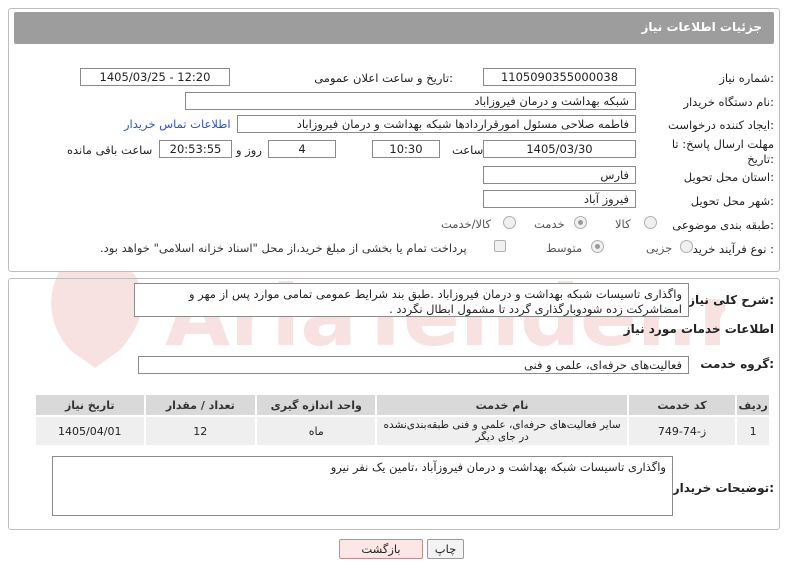  Describe the element at coordinates (445, 549) in the screenshot. I see `print-button: چاپ` at that location.